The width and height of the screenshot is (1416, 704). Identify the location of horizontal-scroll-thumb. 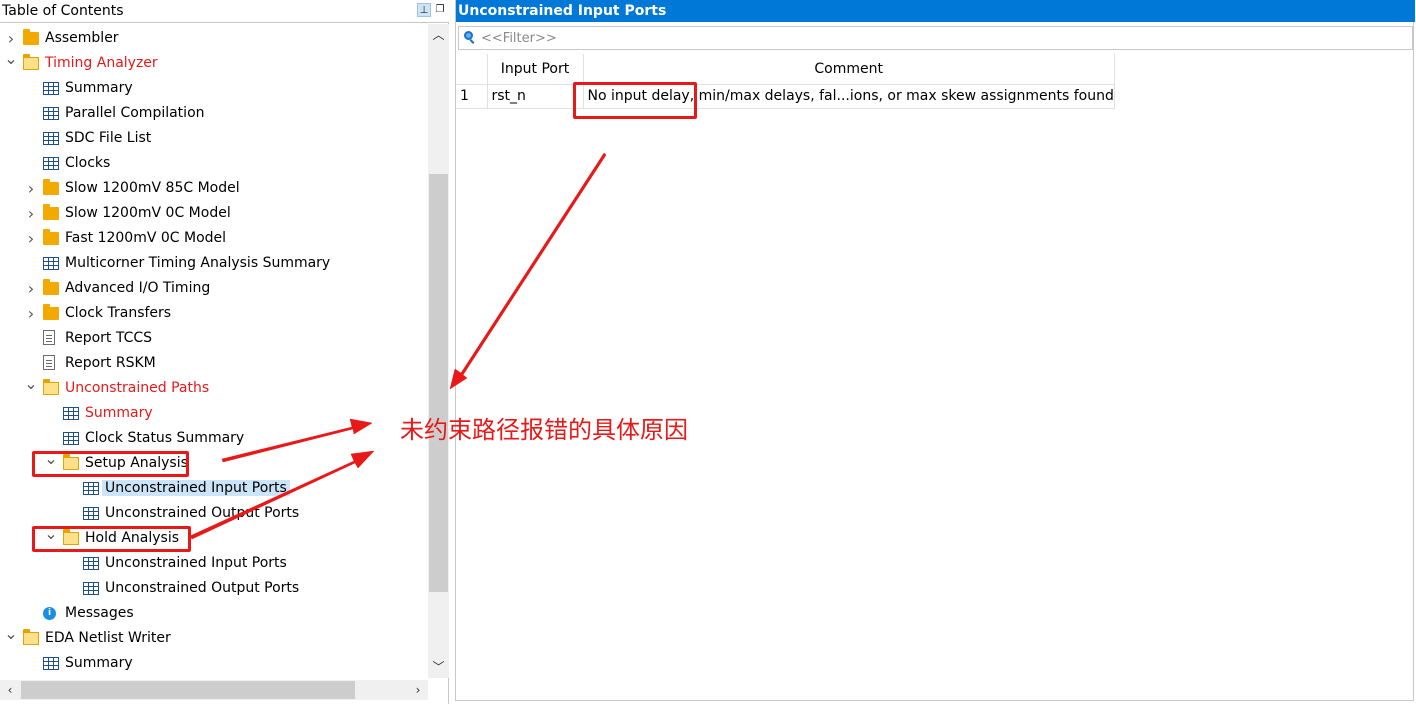
(188, 690).